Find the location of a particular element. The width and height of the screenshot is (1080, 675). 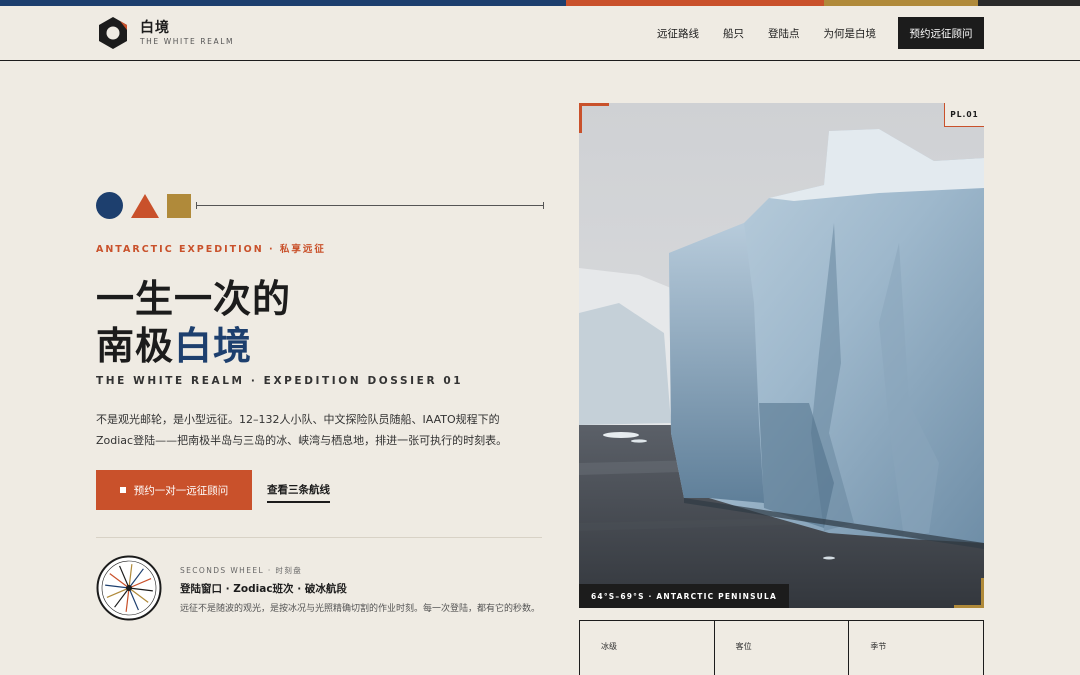

coordinates-caption: 64°S–69°S · ANTARCTIC PENINSULA is located at coordinates (684, 596).